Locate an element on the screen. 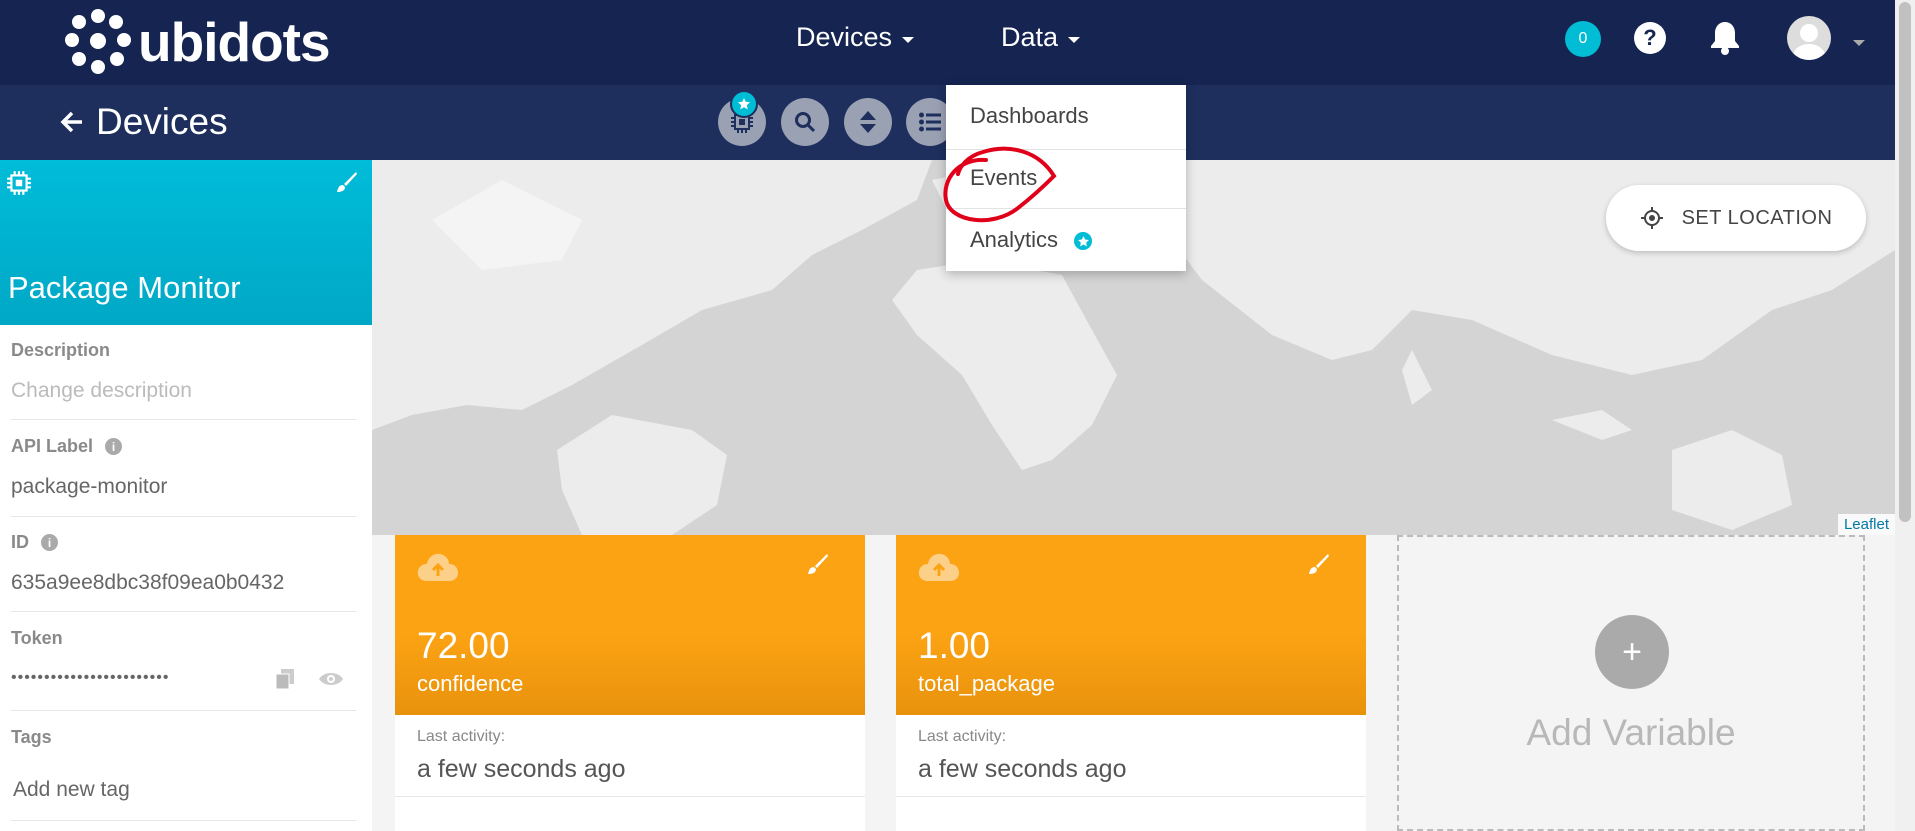 The height and width of the screenshot is (831, 1915). description-label: Description is located at coordinates (60, 350).